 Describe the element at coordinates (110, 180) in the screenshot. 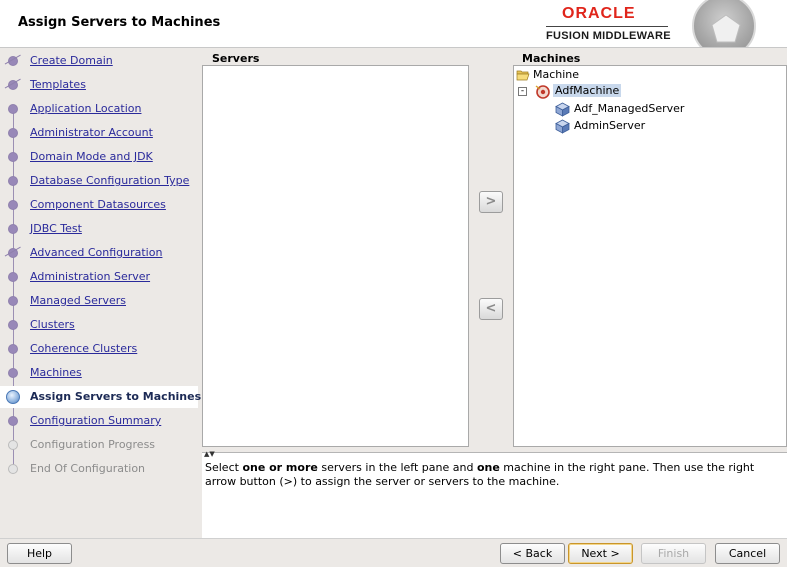

I see `nav-step-label: Database Configuration Type` at that location.